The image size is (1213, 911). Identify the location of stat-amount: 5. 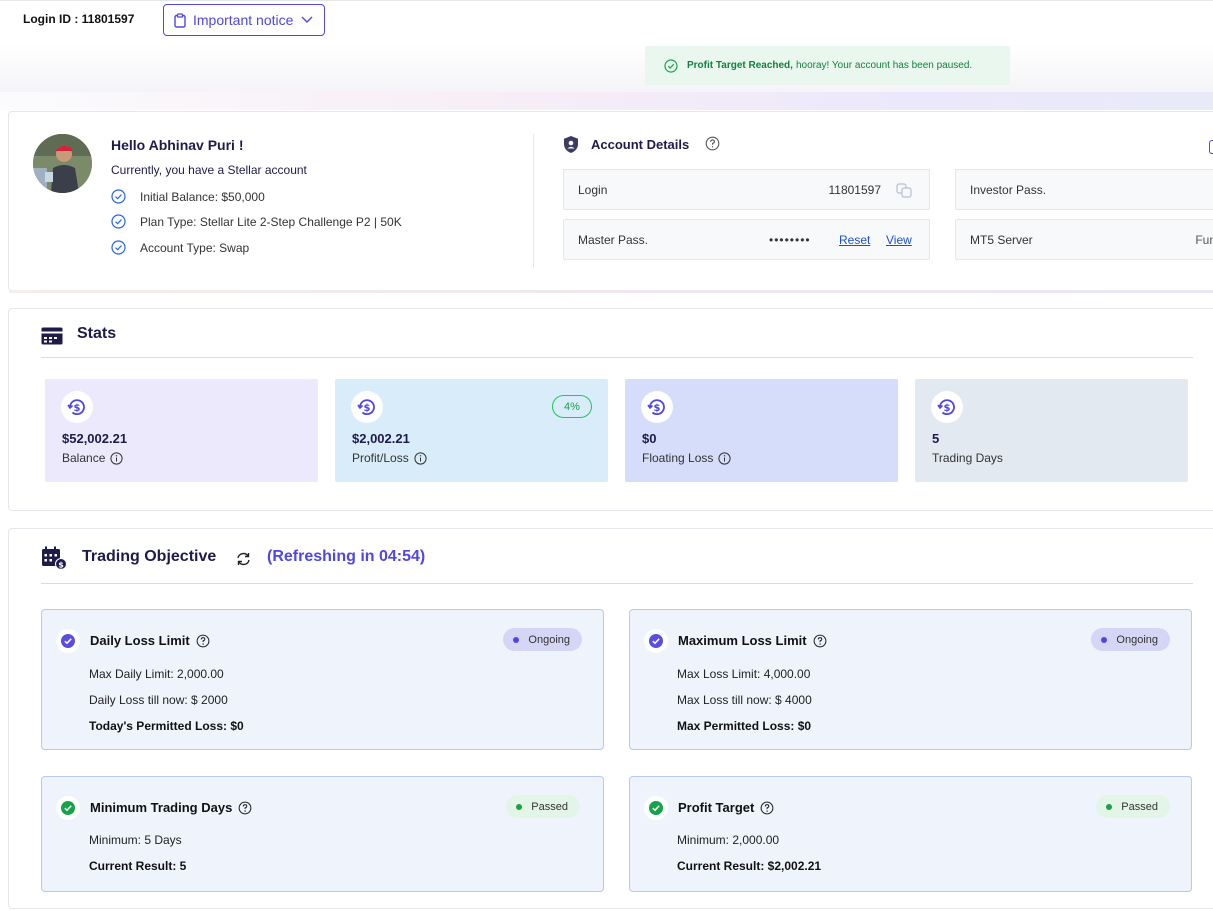
(936, 438).